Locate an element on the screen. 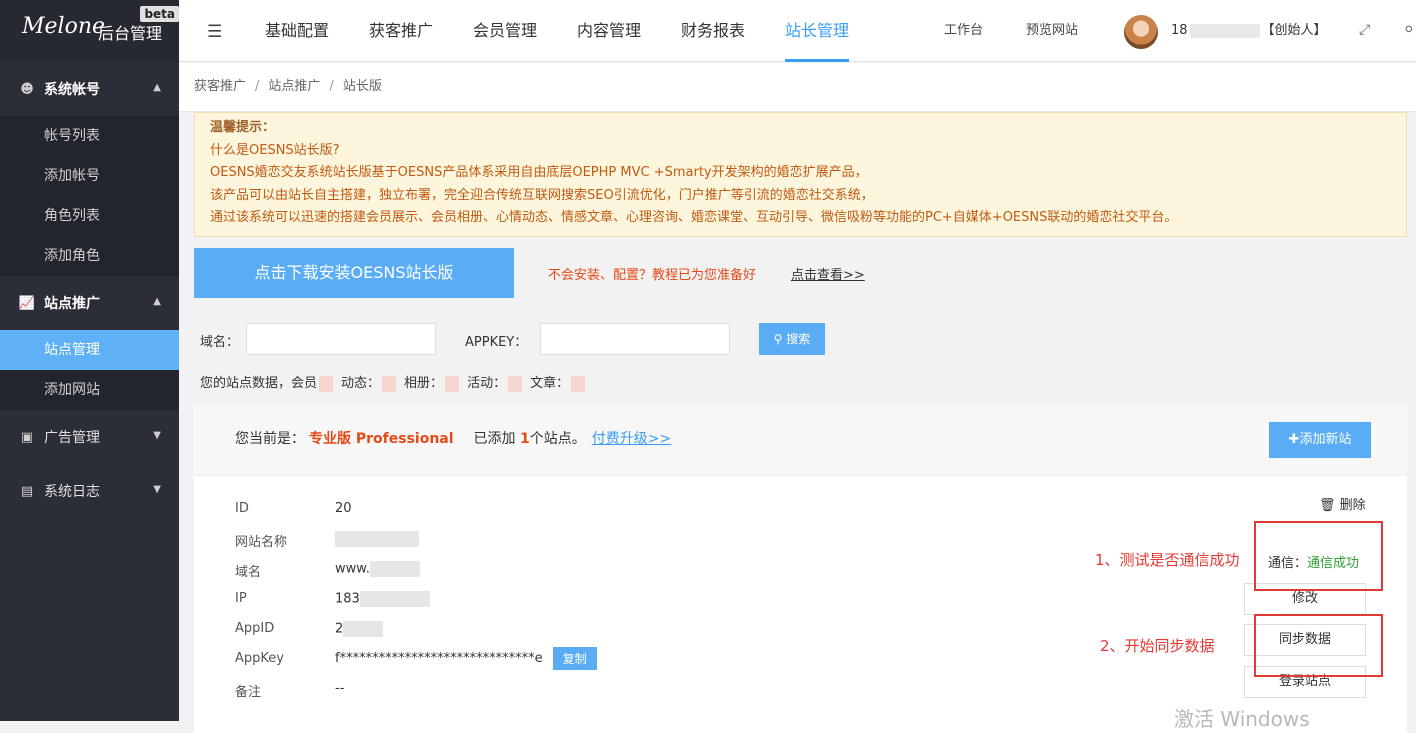 This screenshot has height=733, width=1416. nav-group-system-log: ▤ 系统日志 ▼ is located at coordinates (89, 491).